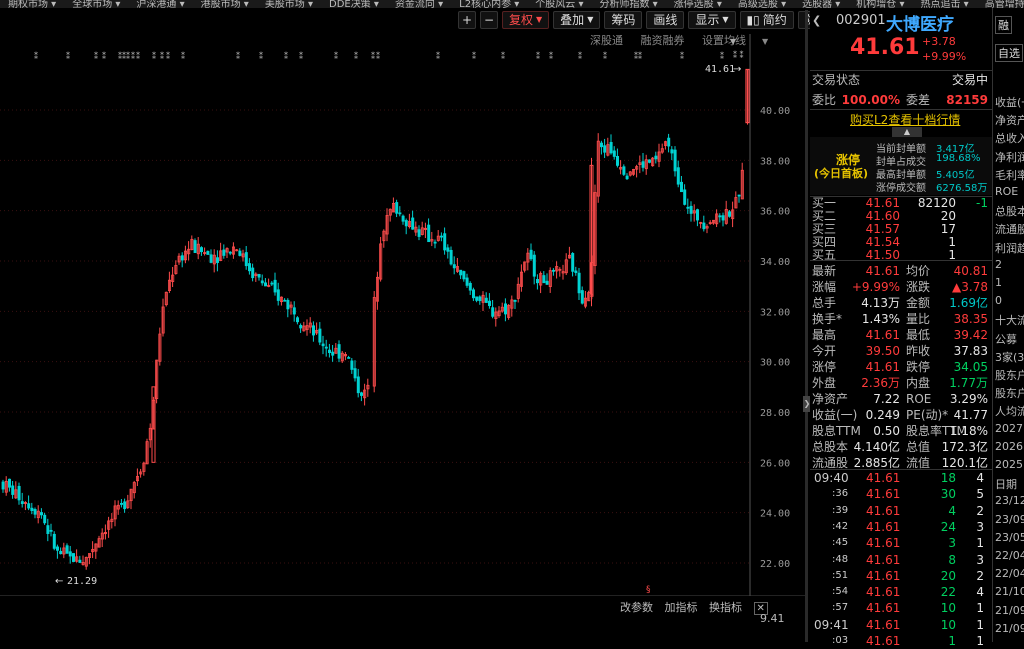  I want to click on menu-item: 高级选股 ▾, so click(762, 4).